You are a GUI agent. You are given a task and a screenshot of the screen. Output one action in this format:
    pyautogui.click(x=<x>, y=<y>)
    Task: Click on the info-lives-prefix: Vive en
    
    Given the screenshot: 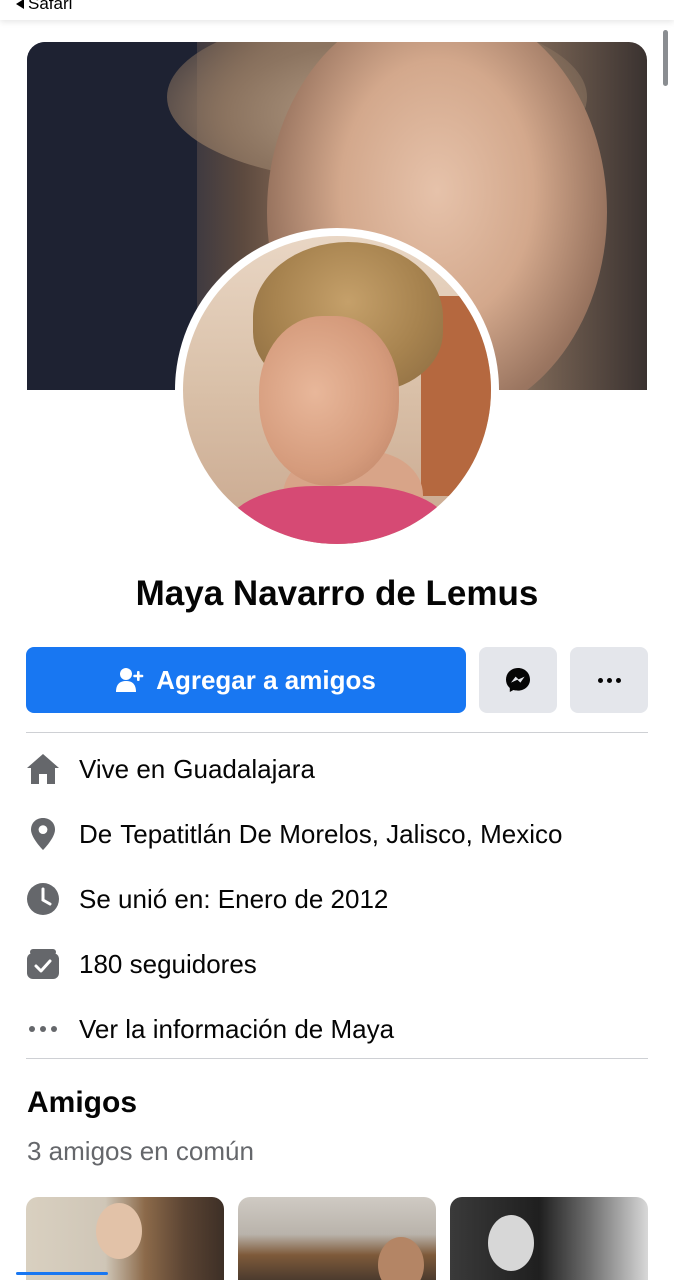 What is the action you would take?
    pyautogui.click(x=122, y=768)
    